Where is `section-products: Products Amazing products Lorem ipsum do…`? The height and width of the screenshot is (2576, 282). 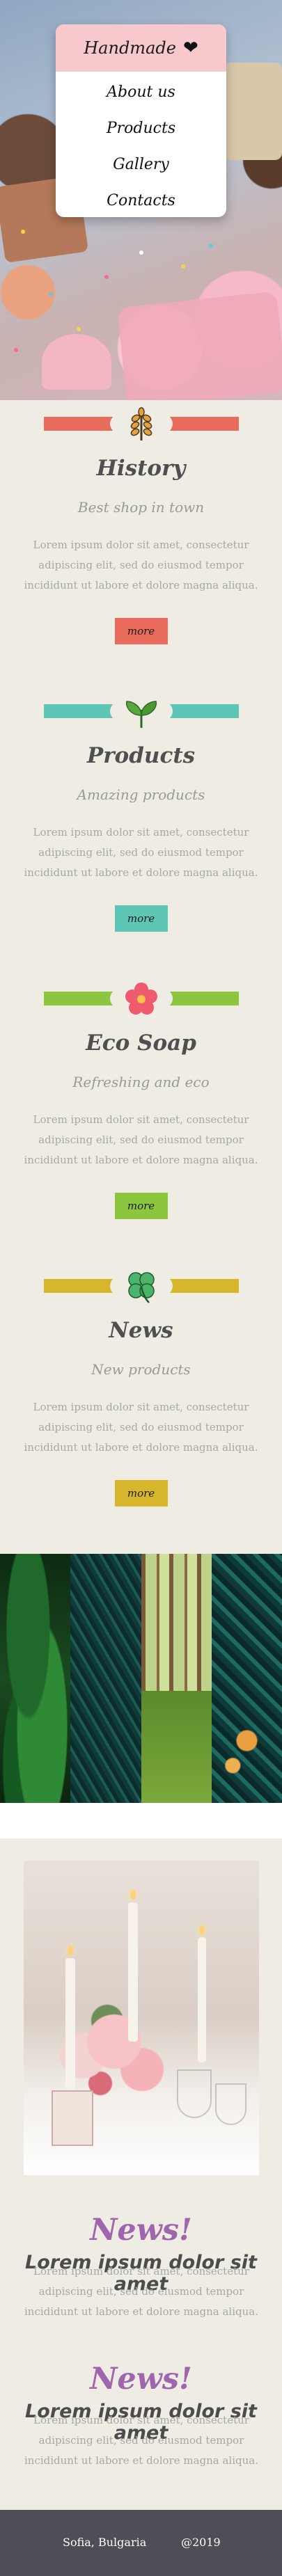
section-products: Products Amazing products Lorem ipsum do… is located at coordinates (141, 813).